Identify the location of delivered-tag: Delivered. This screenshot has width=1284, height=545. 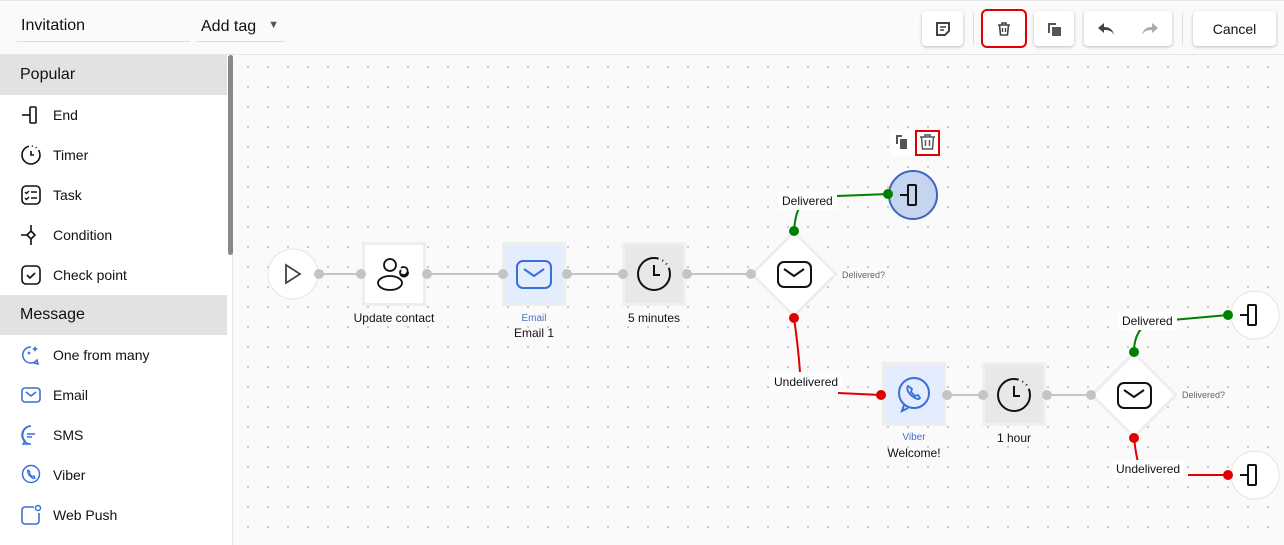
(807, 201).